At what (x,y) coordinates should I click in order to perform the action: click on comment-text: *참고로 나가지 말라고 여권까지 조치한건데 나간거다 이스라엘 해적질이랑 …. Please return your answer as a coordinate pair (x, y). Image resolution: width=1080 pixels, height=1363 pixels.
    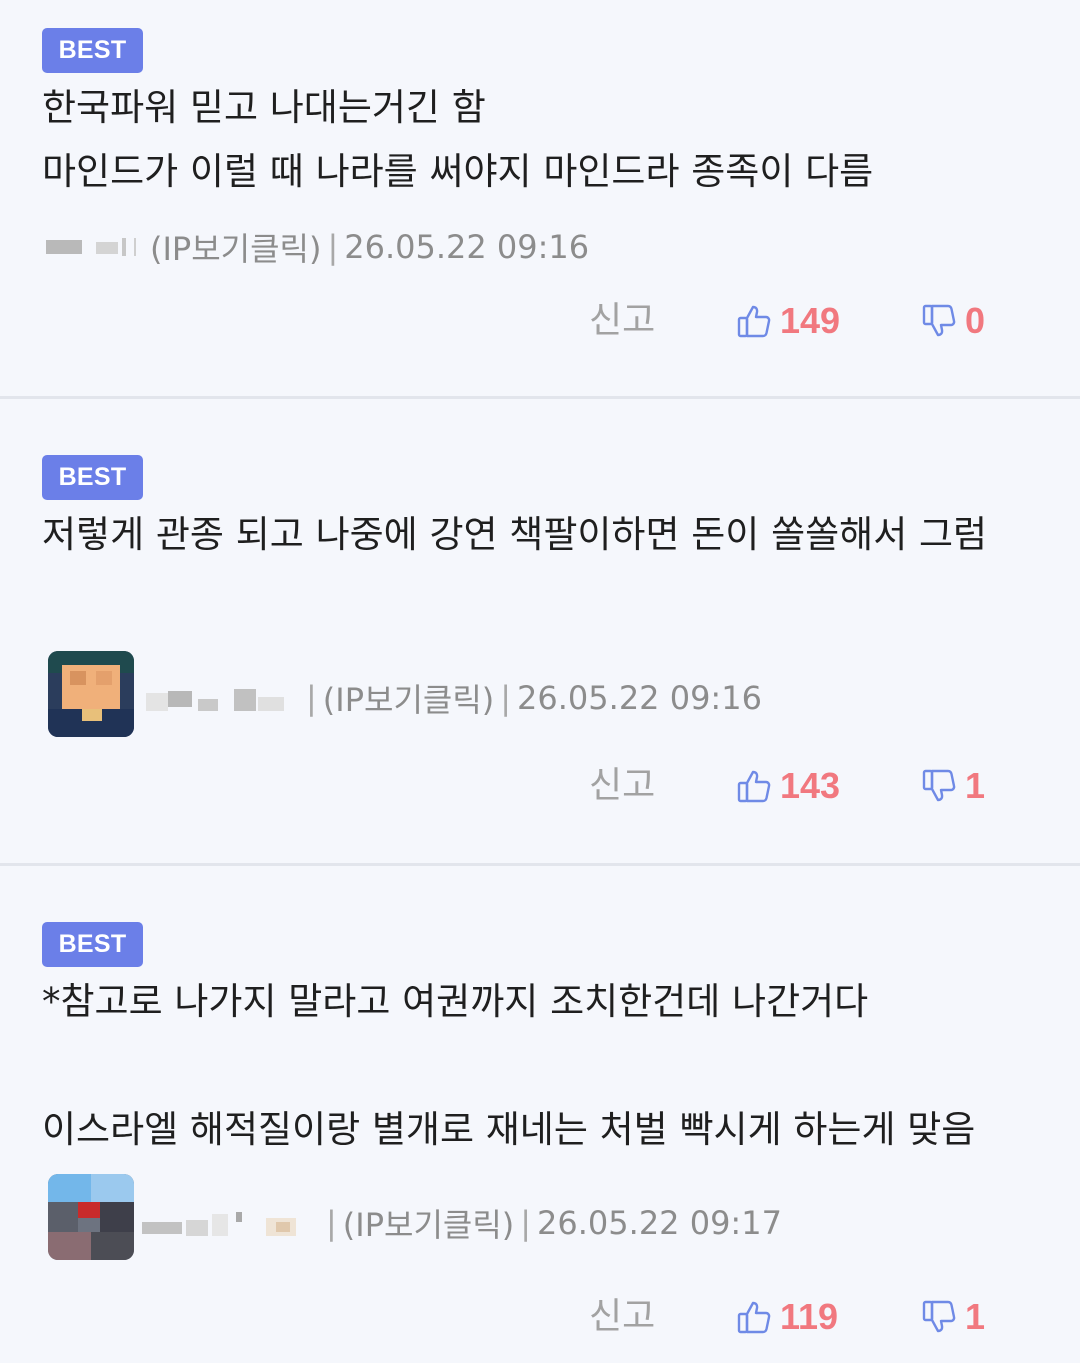
    Looking at the image, I should click on (509, 1065).